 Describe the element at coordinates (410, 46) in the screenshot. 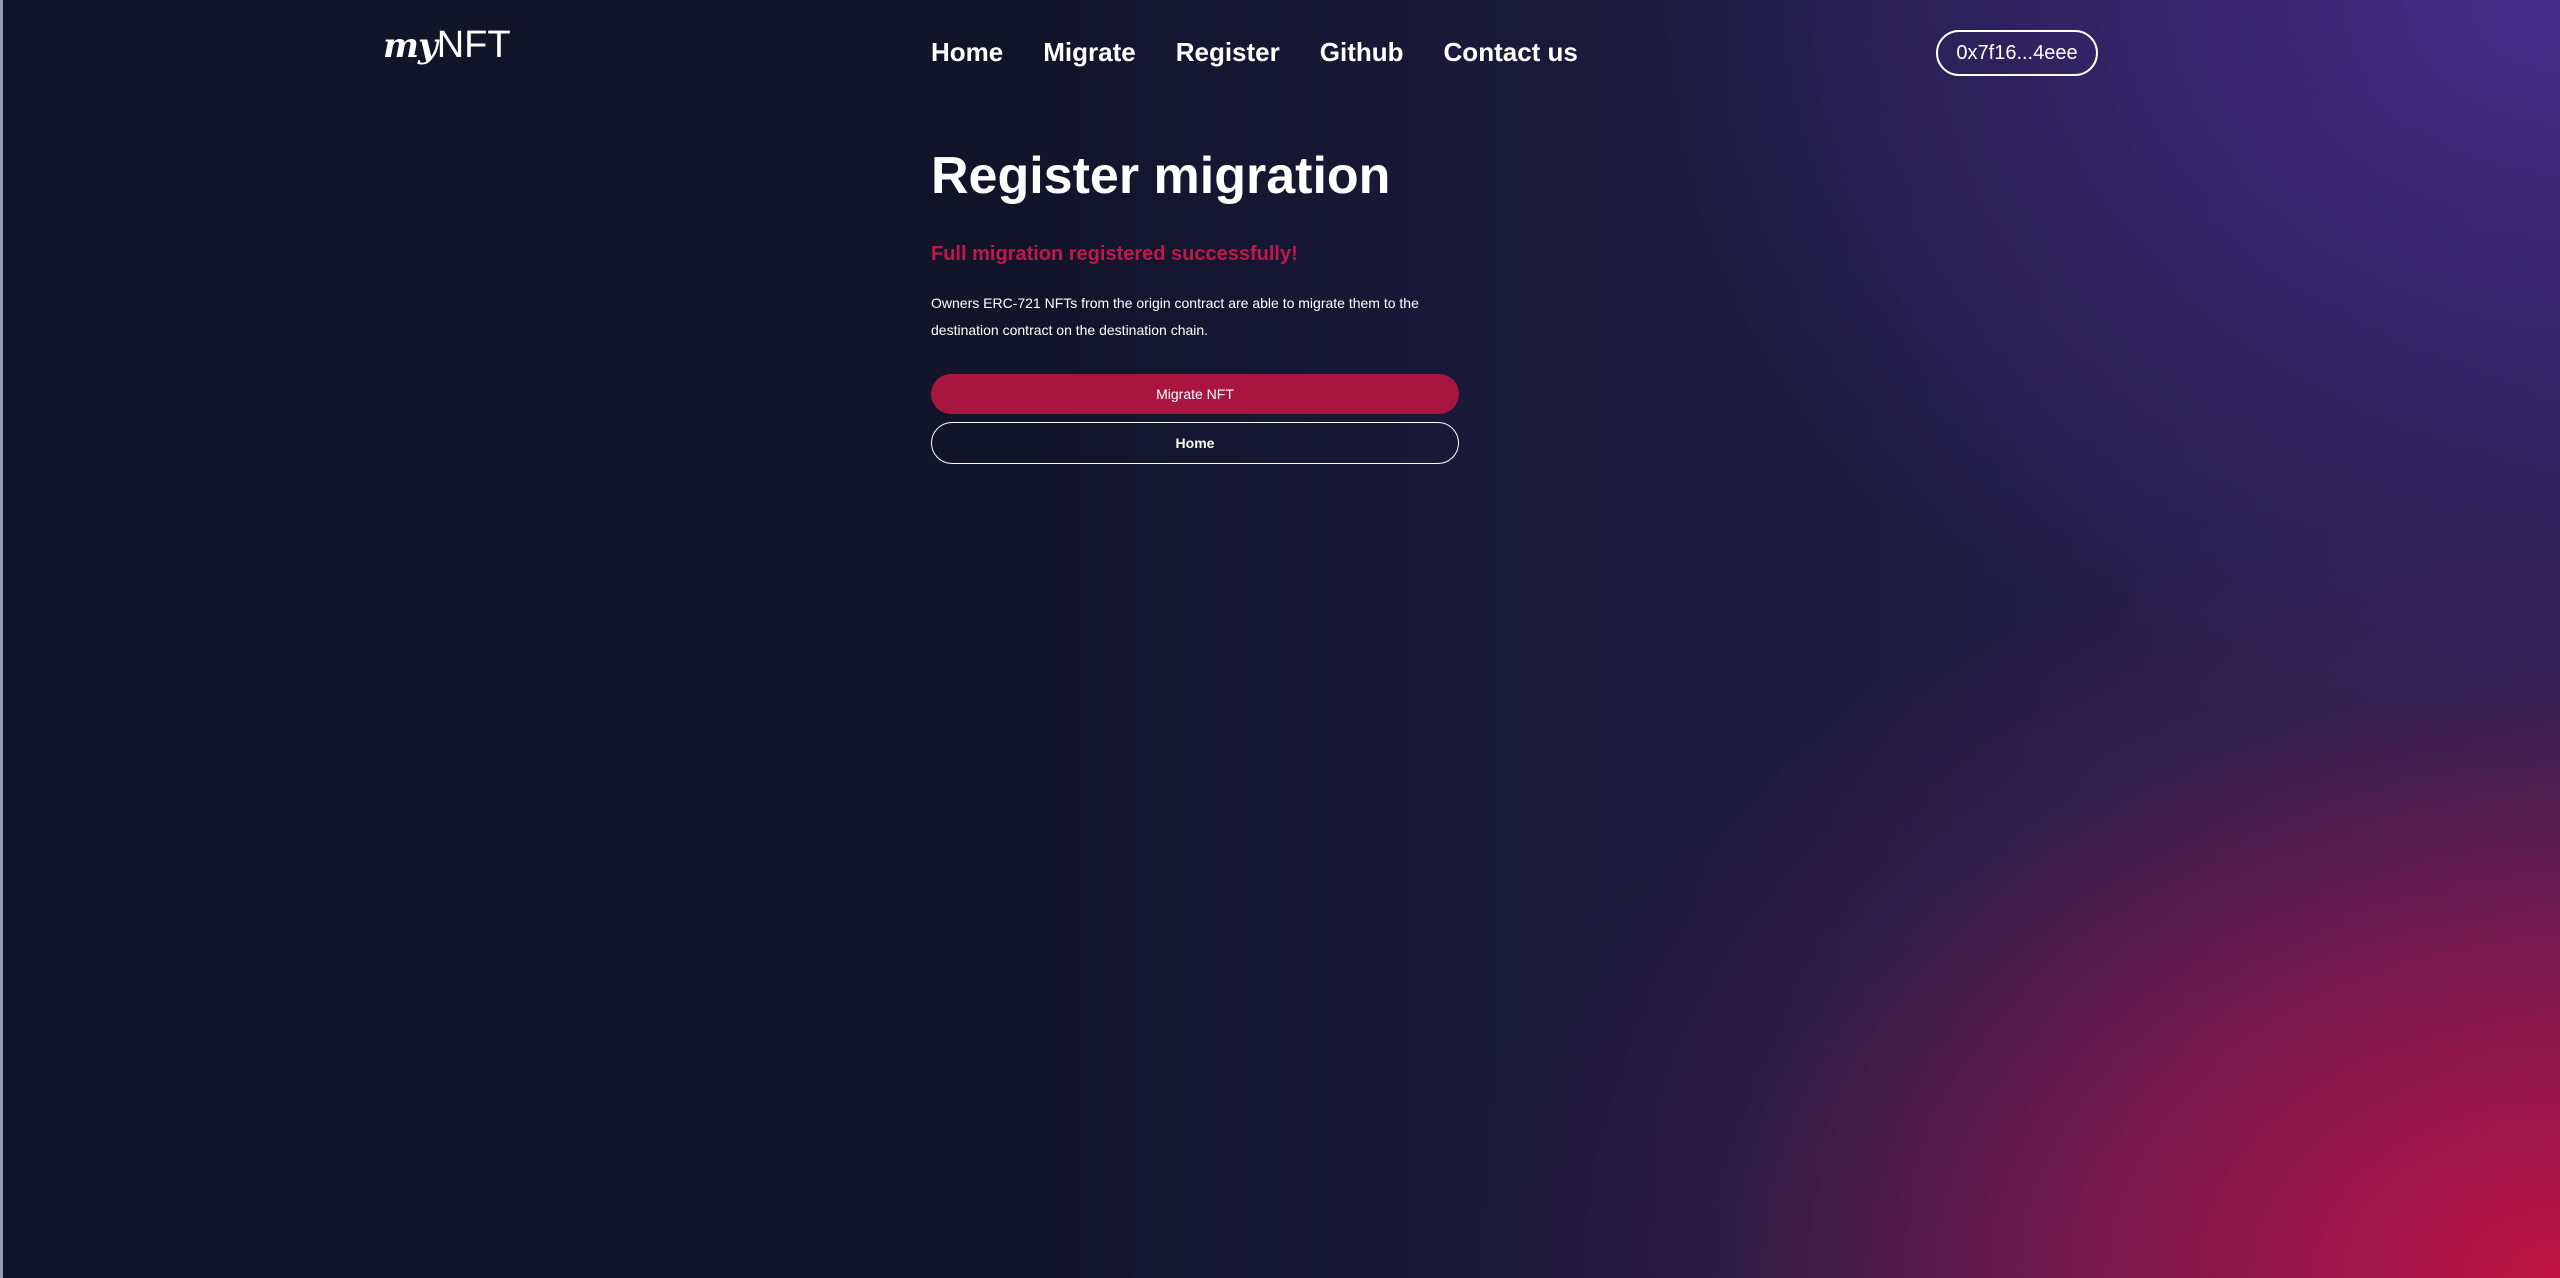

I see `logo-my: my` at that location.